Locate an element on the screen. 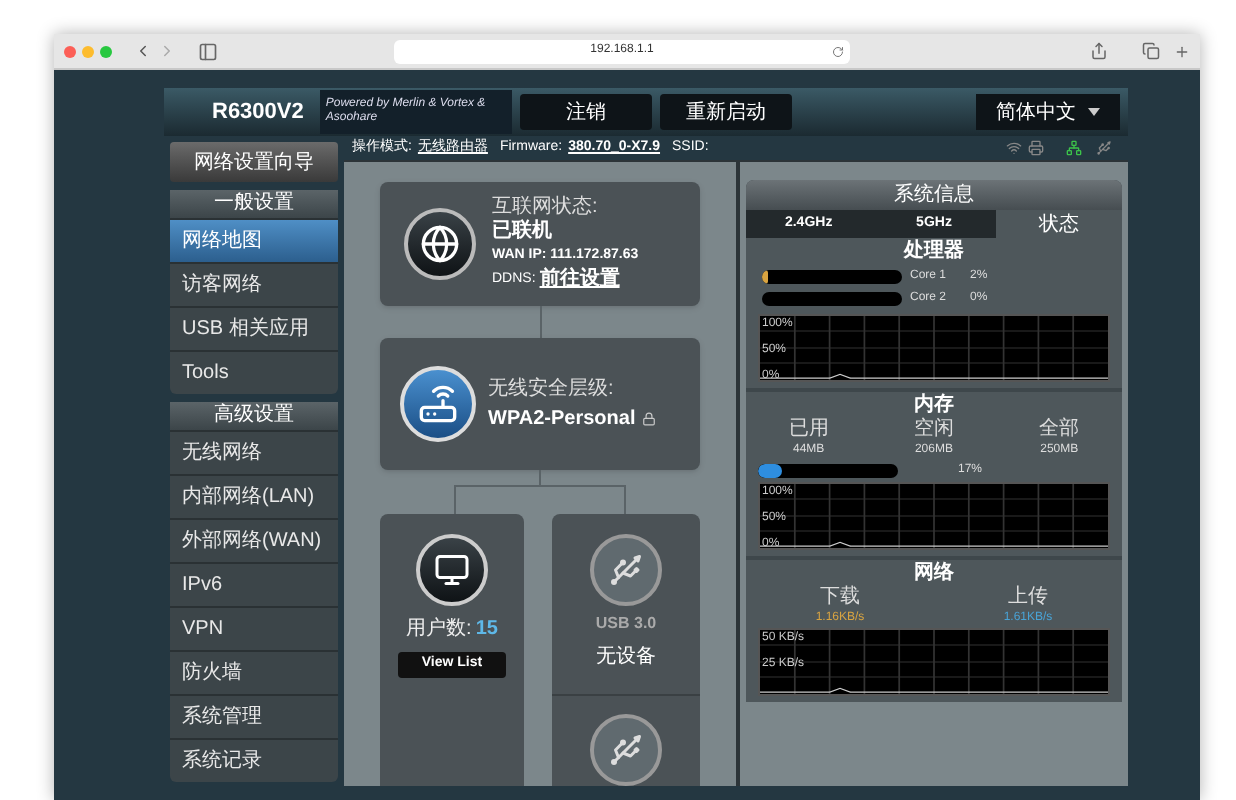 This screenshot has width=1236, height=800. rate-label: 上传 is located at coordinates (1027, 598).